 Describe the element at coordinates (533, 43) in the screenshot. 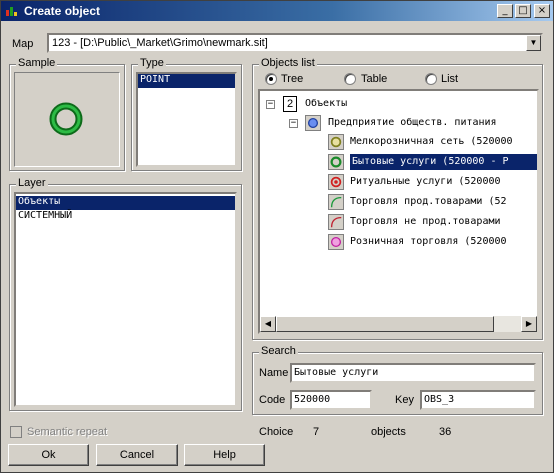

I see `map-dropdown-arrow-icon: ▼` at that location.